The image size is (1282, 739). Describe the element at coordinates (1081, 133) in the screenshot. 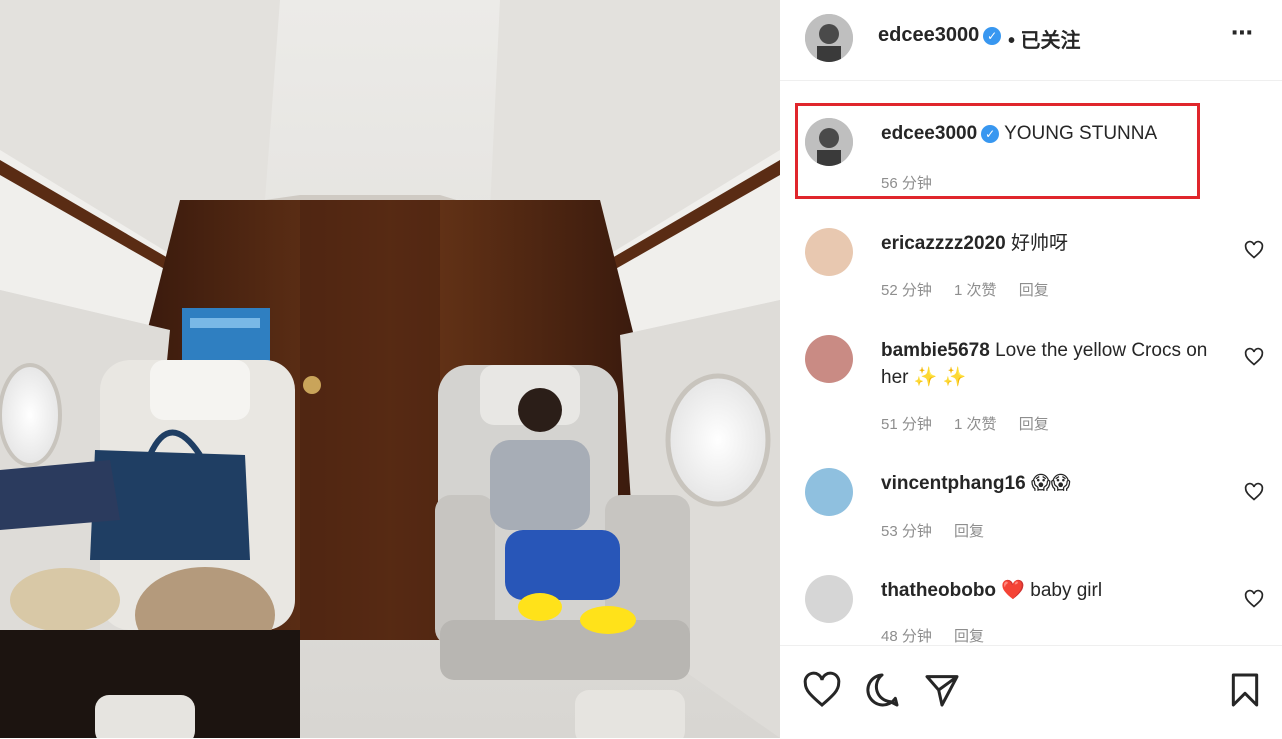

I see `caption-text: YOUNG STUNNA` at that location.